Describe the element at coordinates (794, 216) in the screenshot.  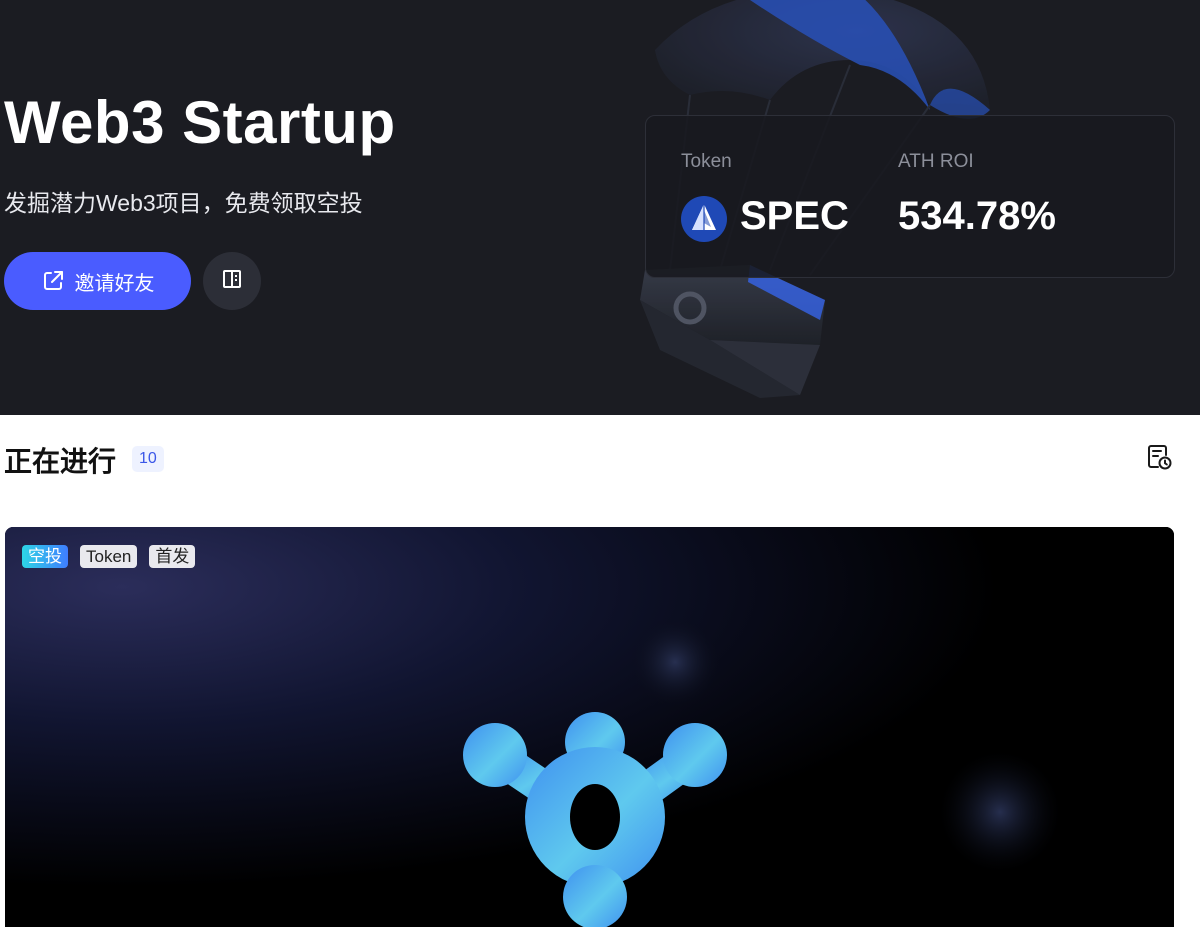
I see `token-name: SPEC` at that location.